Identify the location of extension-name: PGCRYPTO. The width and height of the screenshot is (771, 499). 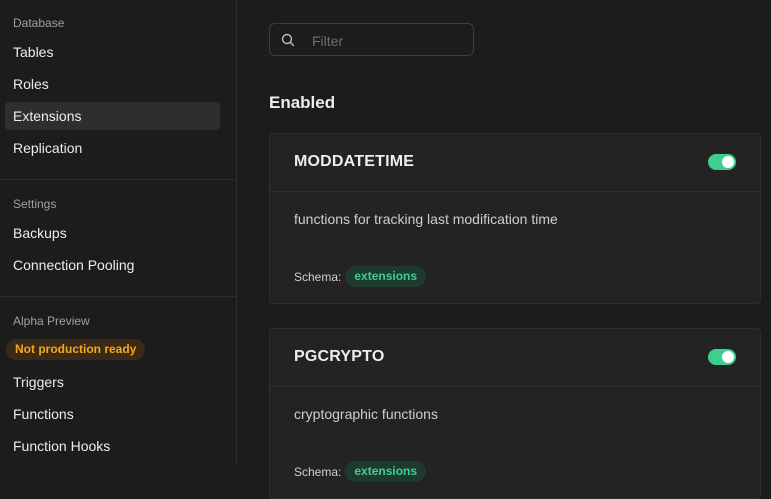
(339, 356).